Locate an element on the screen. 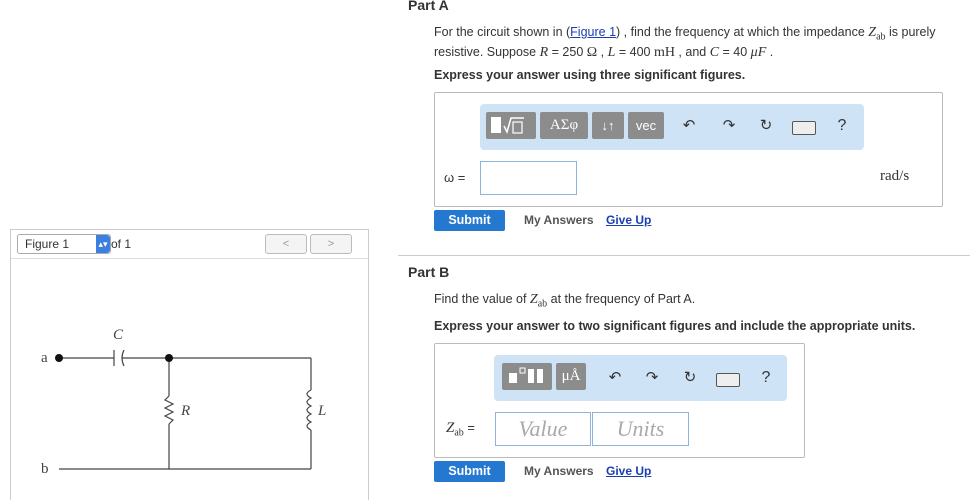 The height and width of the screenshot is (500, 970). part-a-title: Part A is located at coordinates (428, 6).